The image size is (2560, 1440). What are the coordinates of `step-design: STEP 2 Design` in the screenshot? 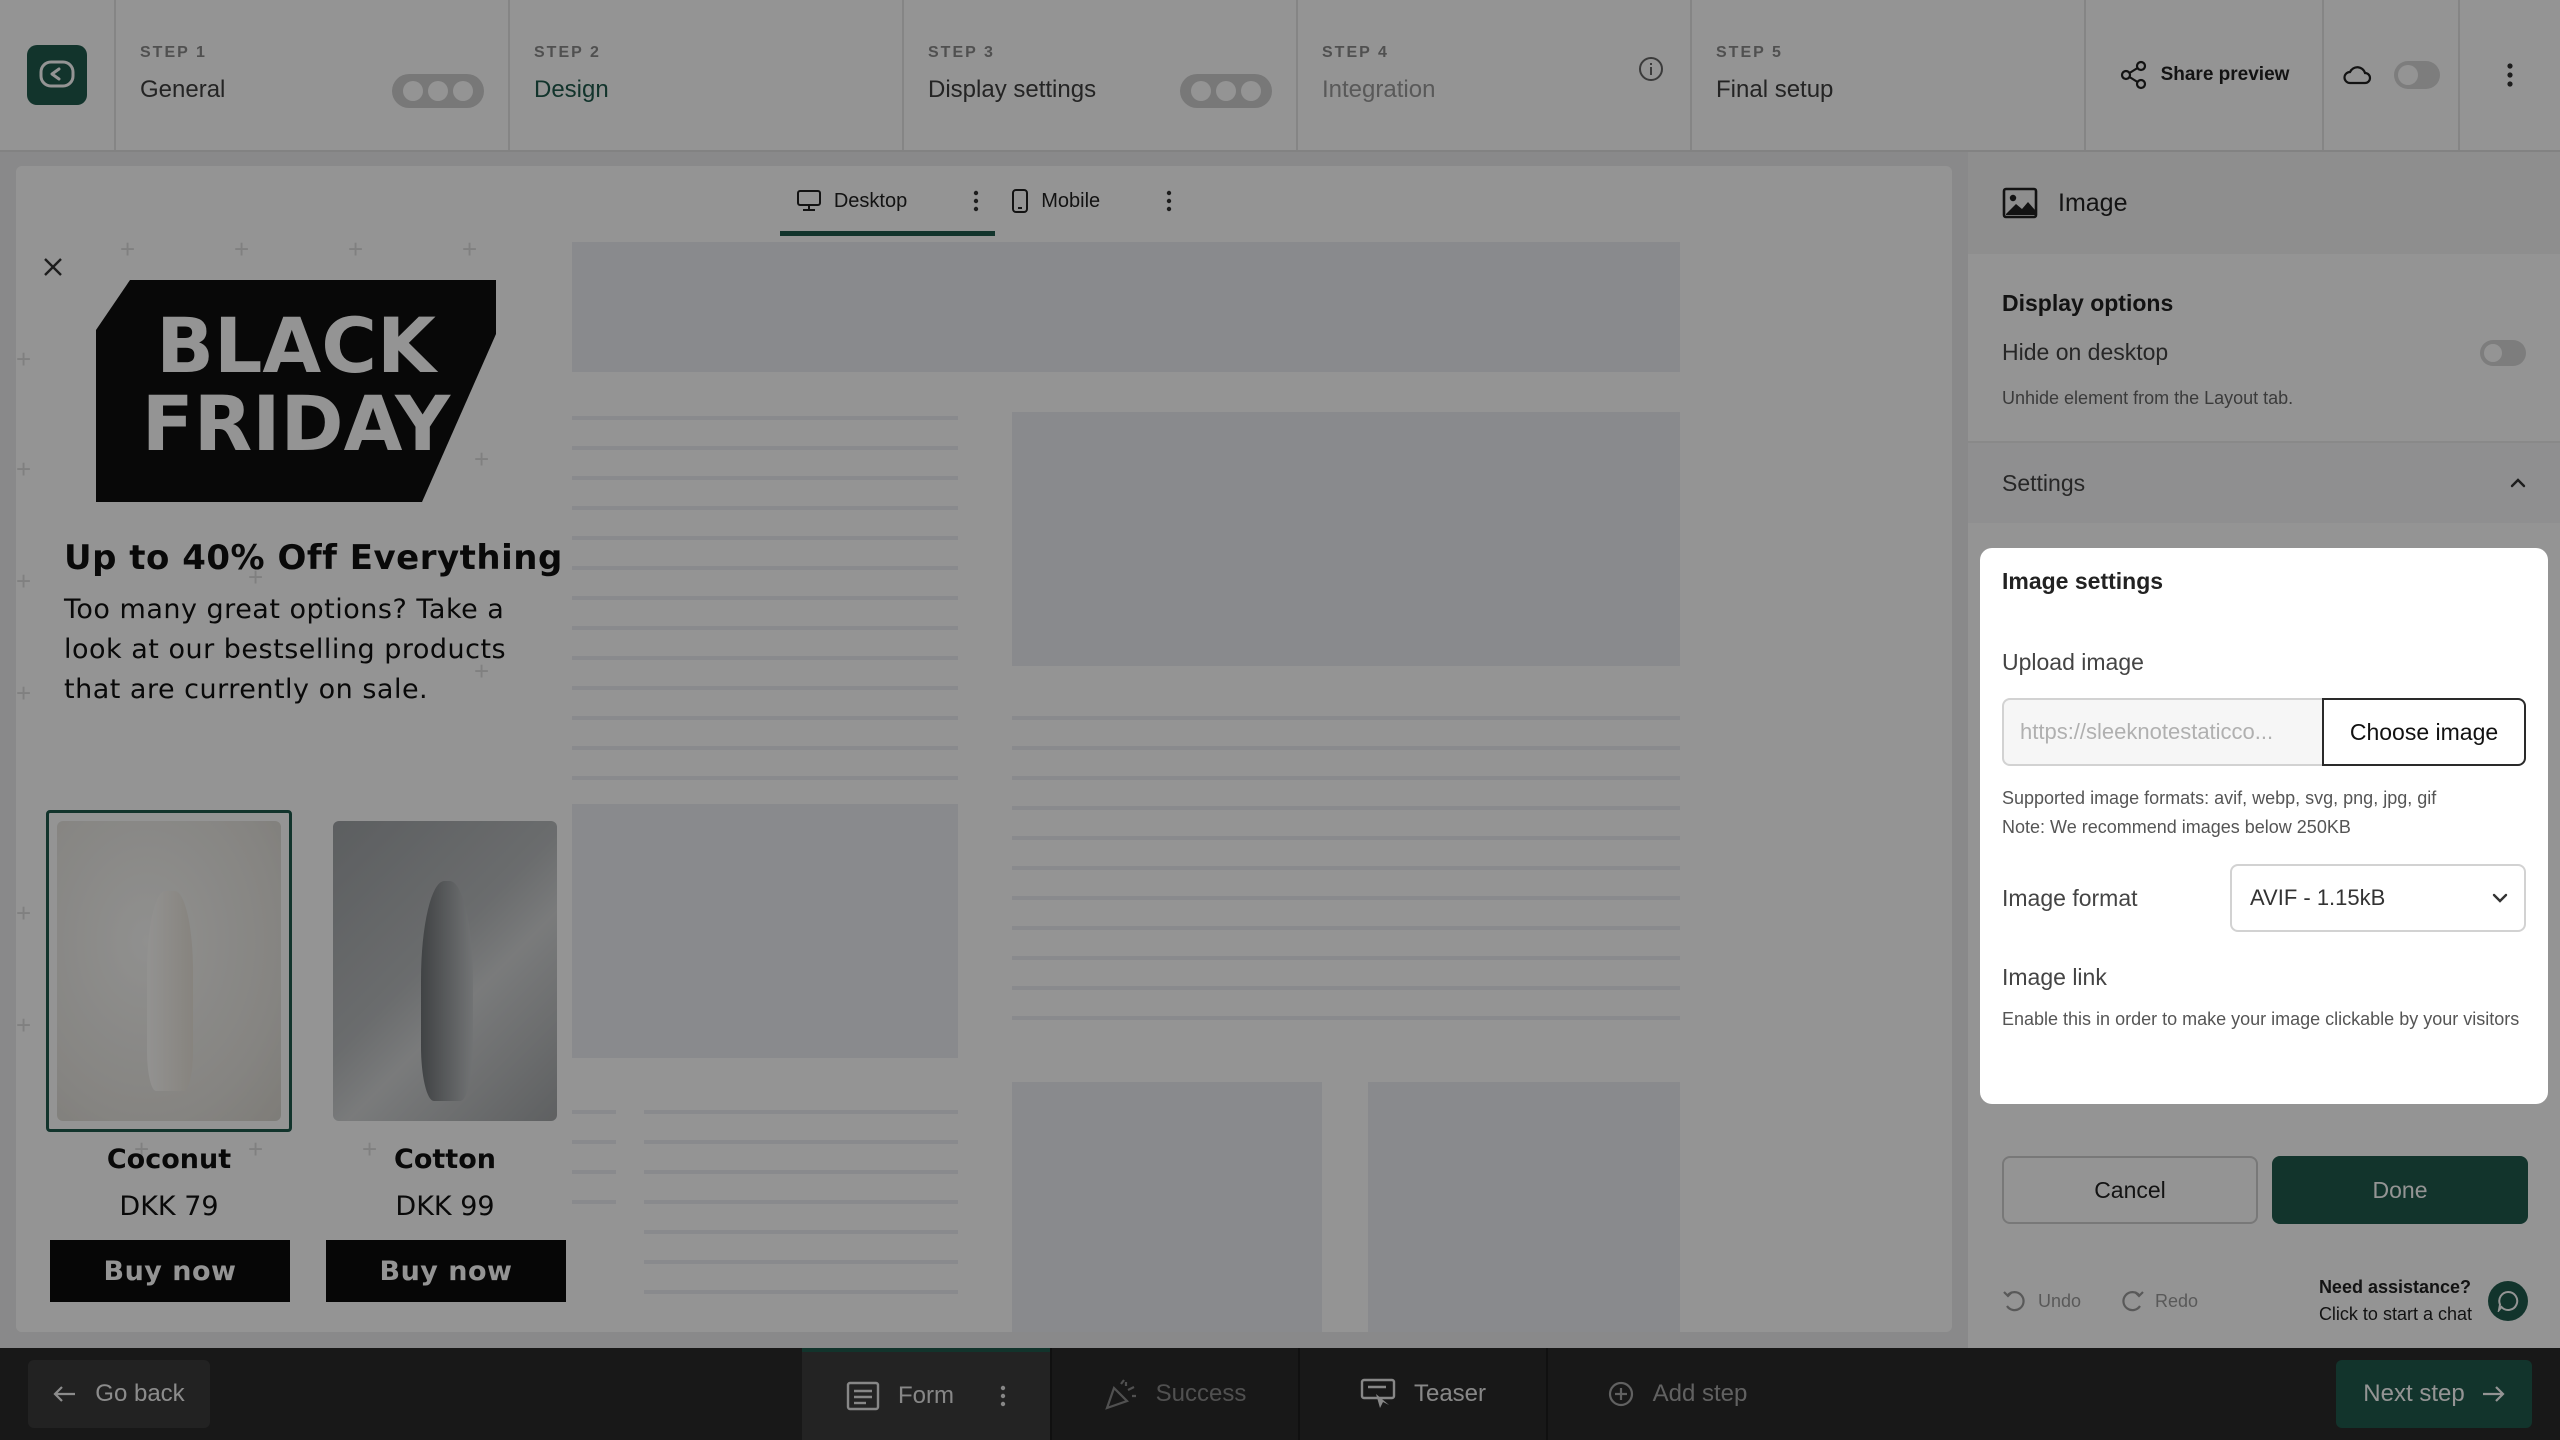 It's located at (707, 75).